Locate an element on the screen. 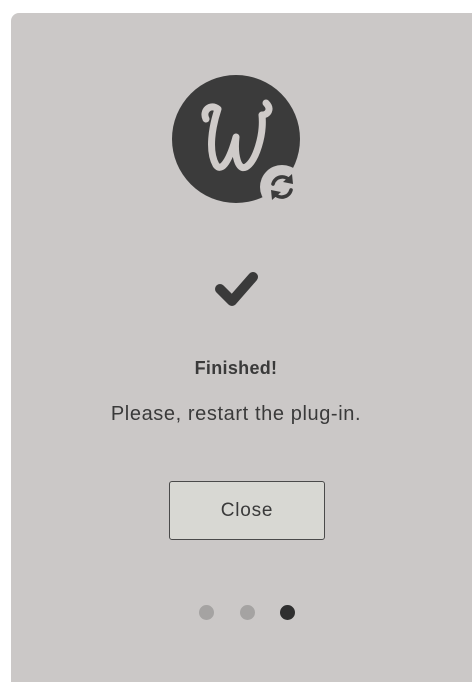 This screenshot has width=472, height=682. restart-message: Please, restart the plug-in. is located at coordinates (236, 414).